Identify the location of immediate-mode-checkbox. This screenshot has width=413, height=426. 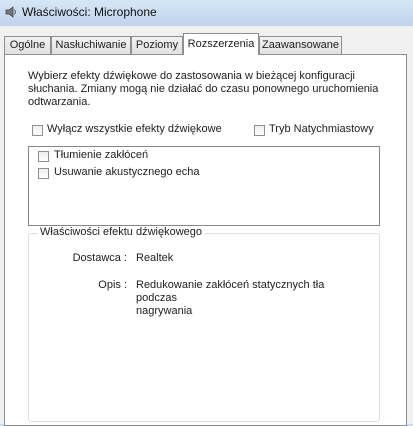
(259, 130).